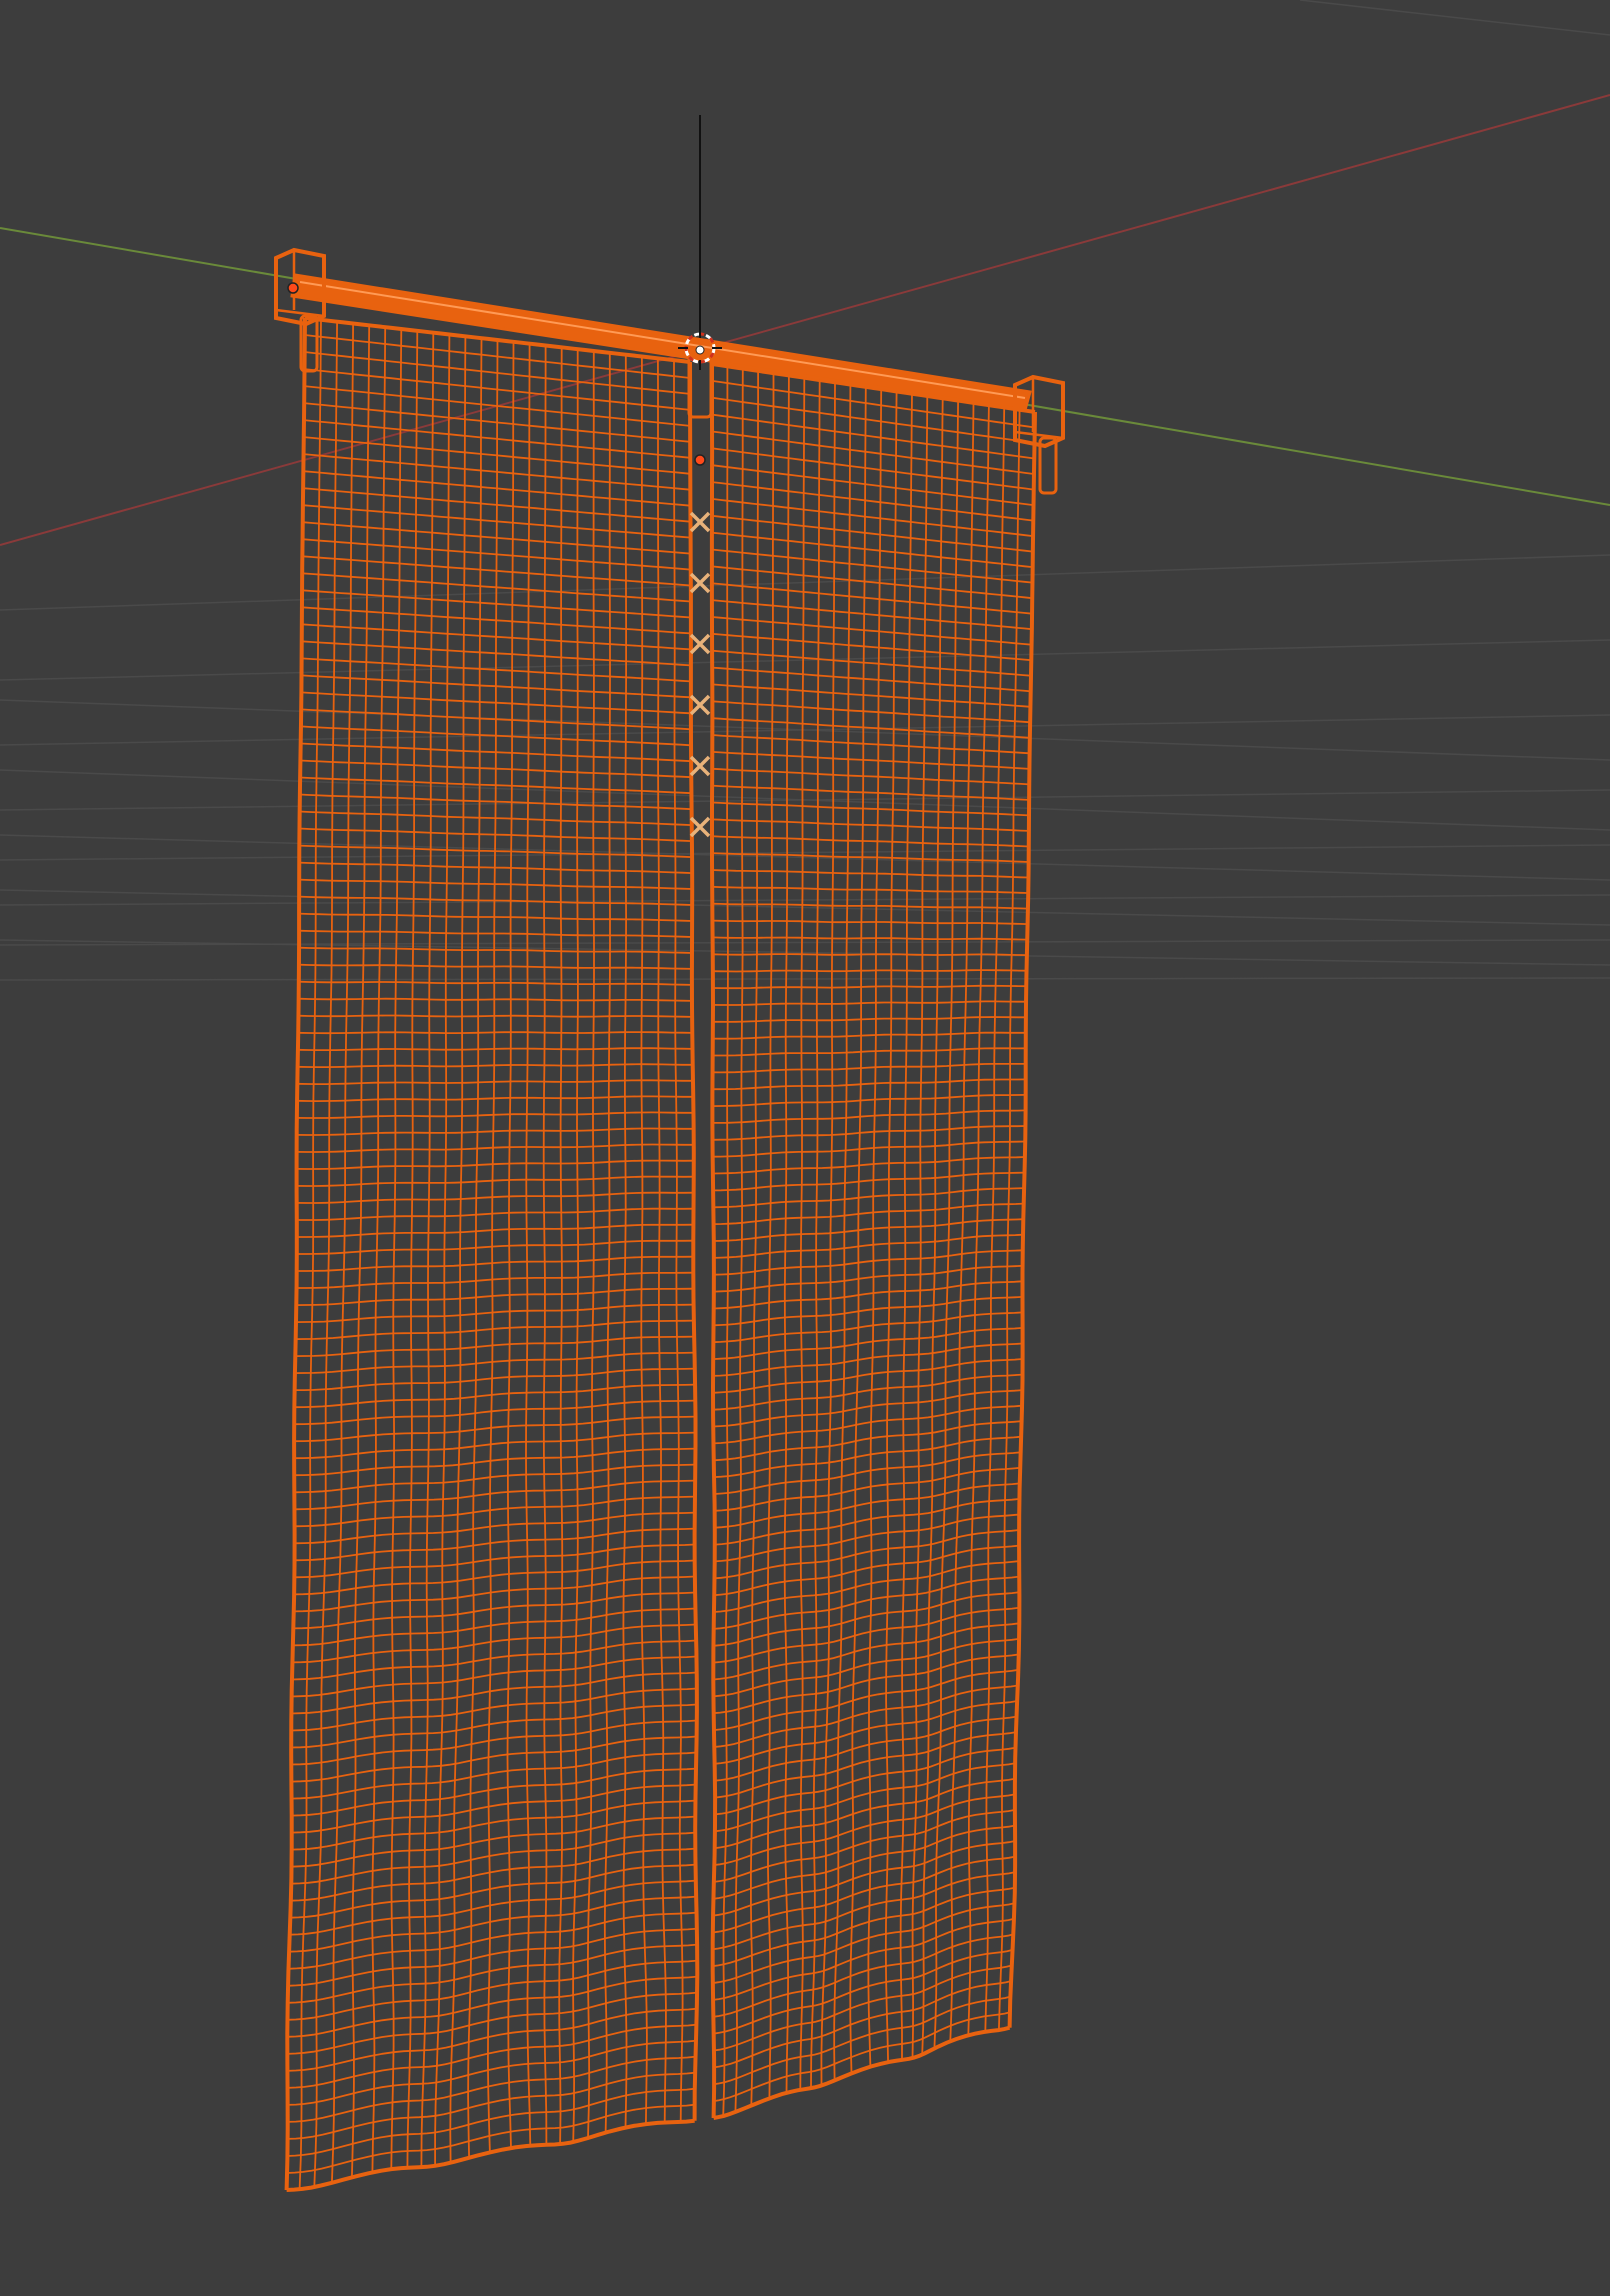  I want to click on curtain-rod, so click(661, 342).